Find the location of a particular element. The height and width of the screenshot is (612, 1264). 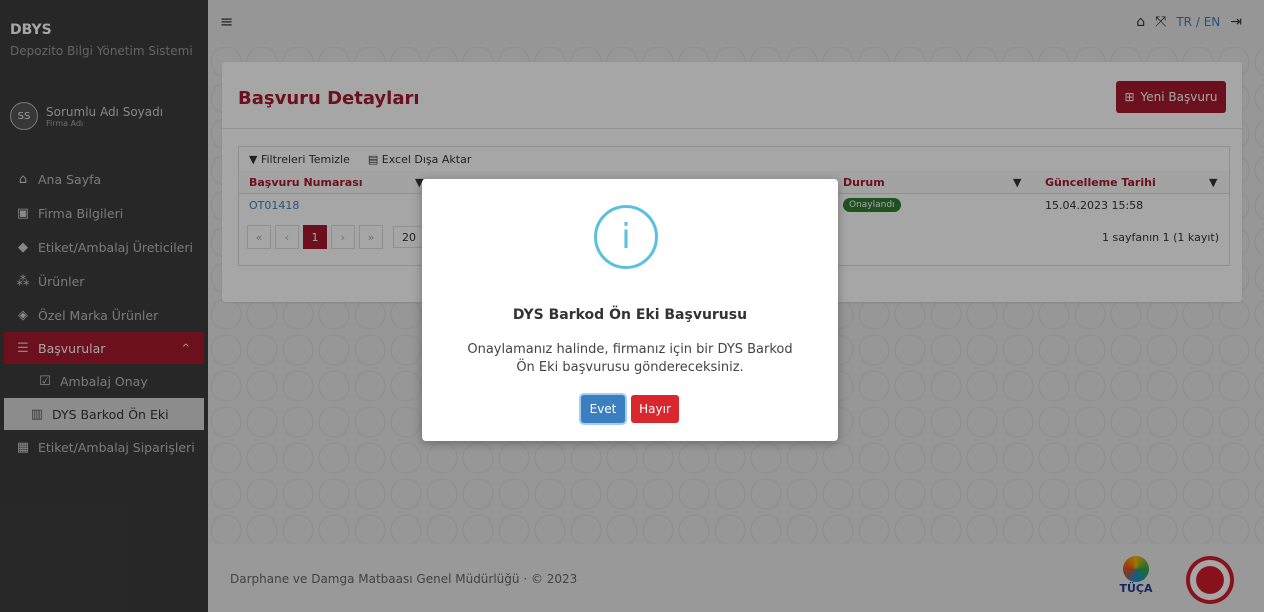

info-icon: i is located at coordinates (626, 237).